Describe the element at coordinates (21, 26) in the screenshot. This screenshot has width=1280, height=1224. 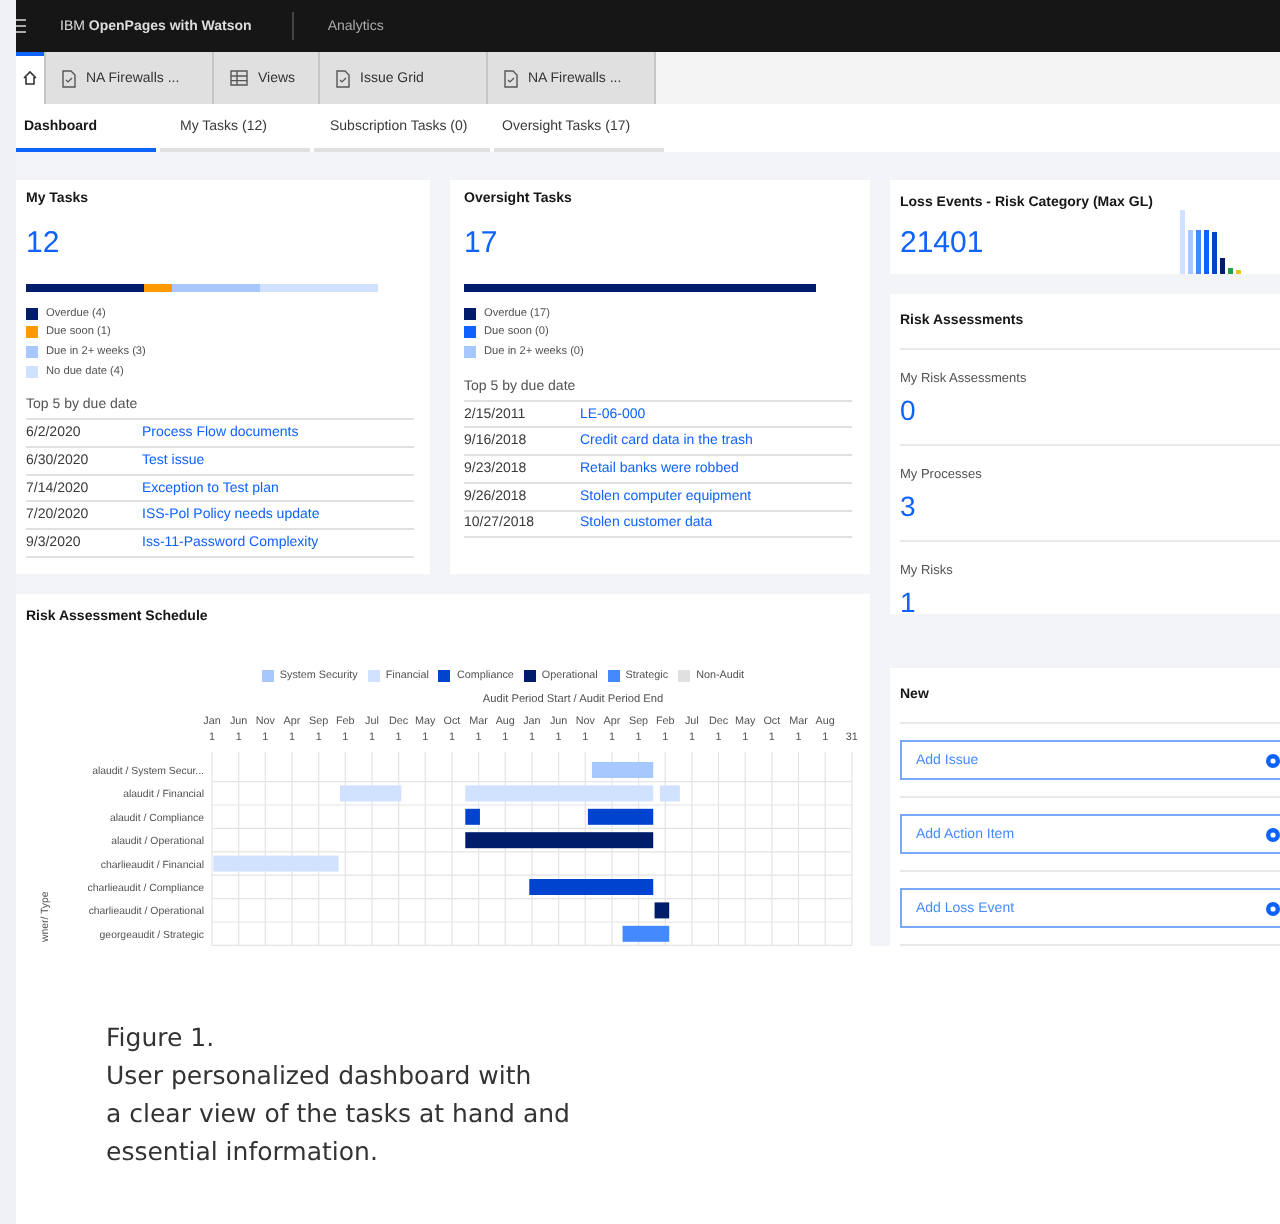
I see `menu-icon` at that location.